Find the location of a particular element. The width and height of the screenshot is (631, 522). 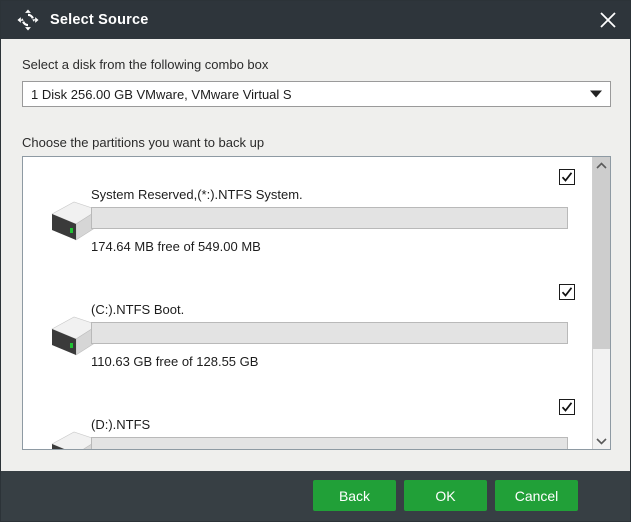

dialog-footer: Back OK Cancel is located at coordinates (315, 496).